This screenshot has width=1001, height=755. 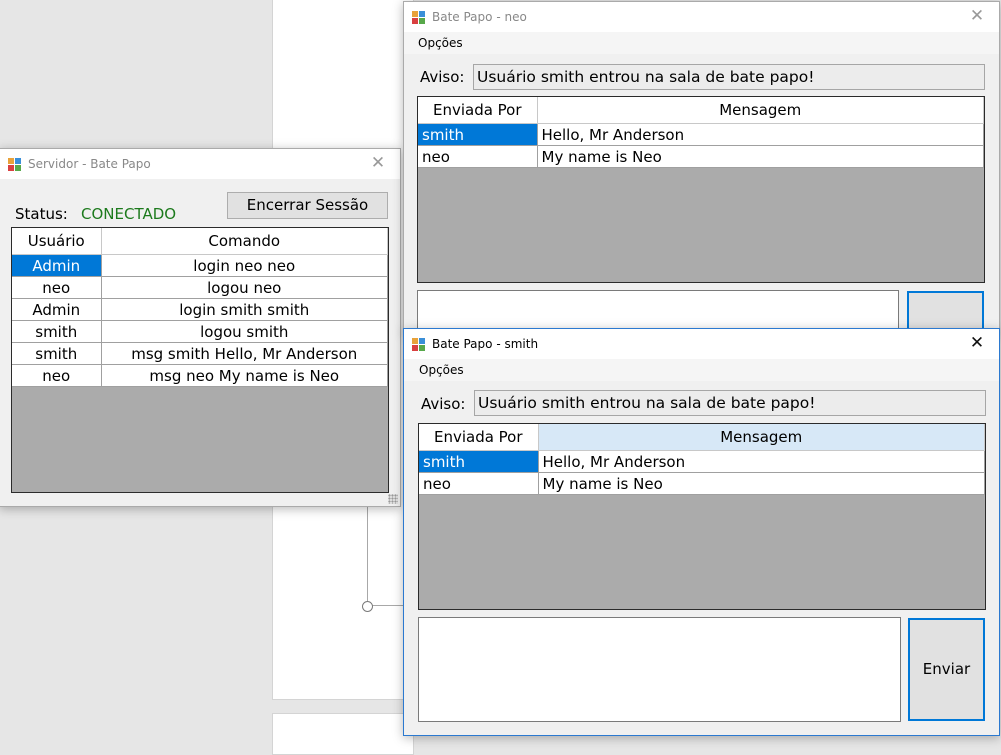 I want to click on resize-grip, so click(x=393, y=499).